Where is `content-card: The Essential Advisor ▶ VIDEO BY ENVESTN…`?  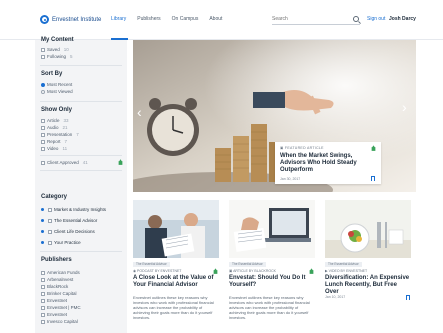 content-card: The Essential Advisor ▶ VIDEO BY ENVESTN… is located at coordinates (368, 266).